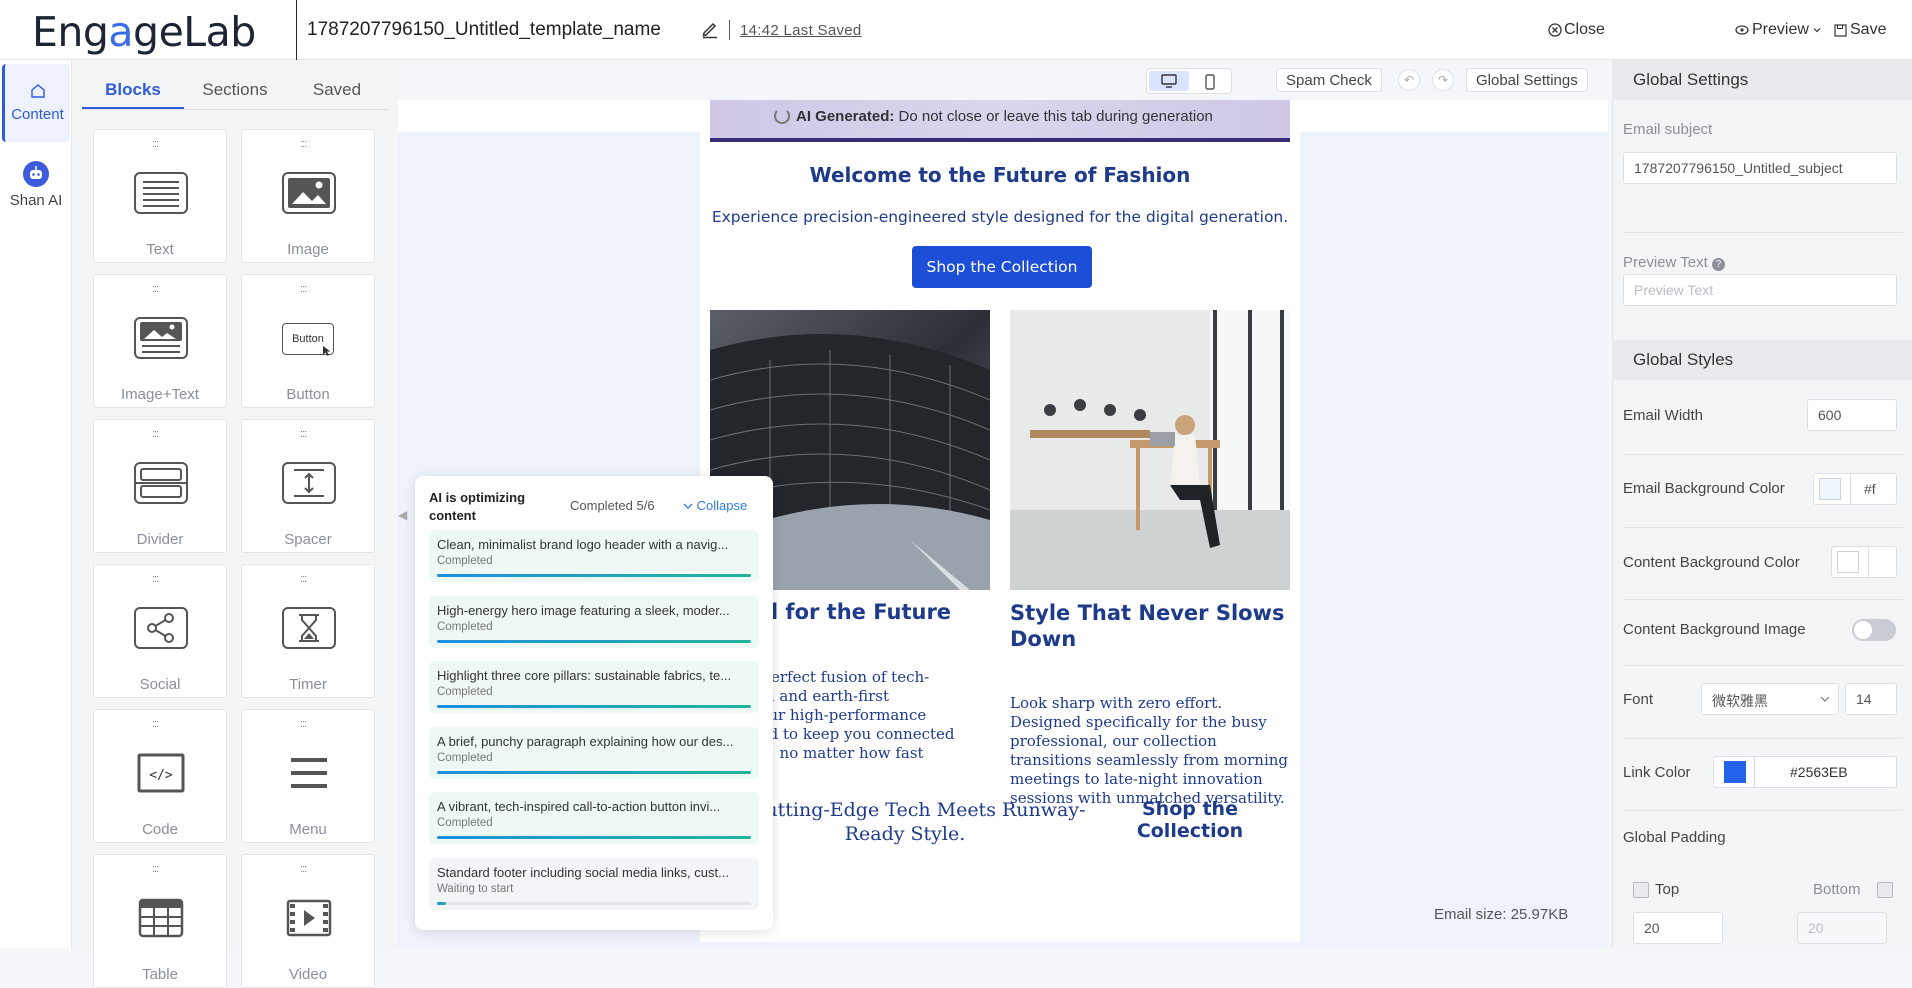 This screenshot has height=988, width=1912. I want to click on image-block-icon, so click(309, 193).